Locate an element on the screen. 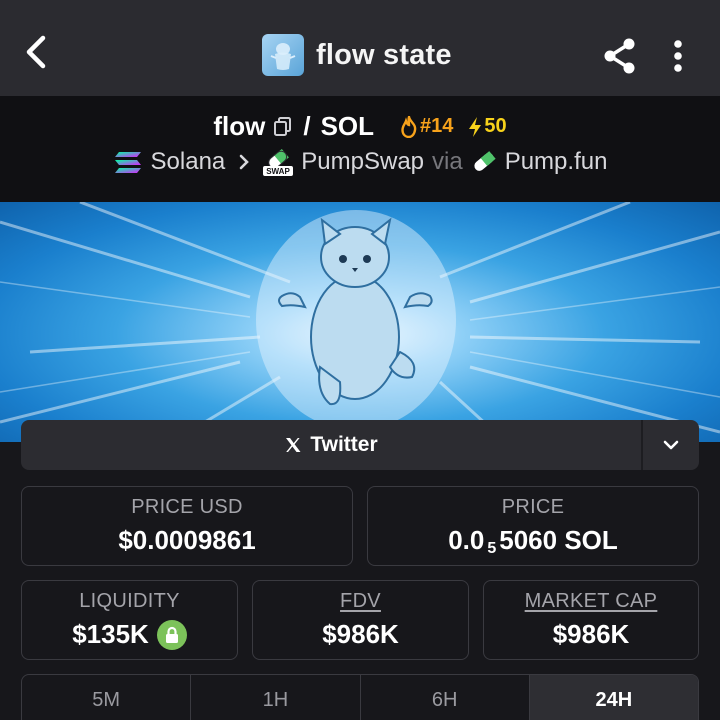 The image size is (720, 720). share-button is located at coordinates (620, 56).